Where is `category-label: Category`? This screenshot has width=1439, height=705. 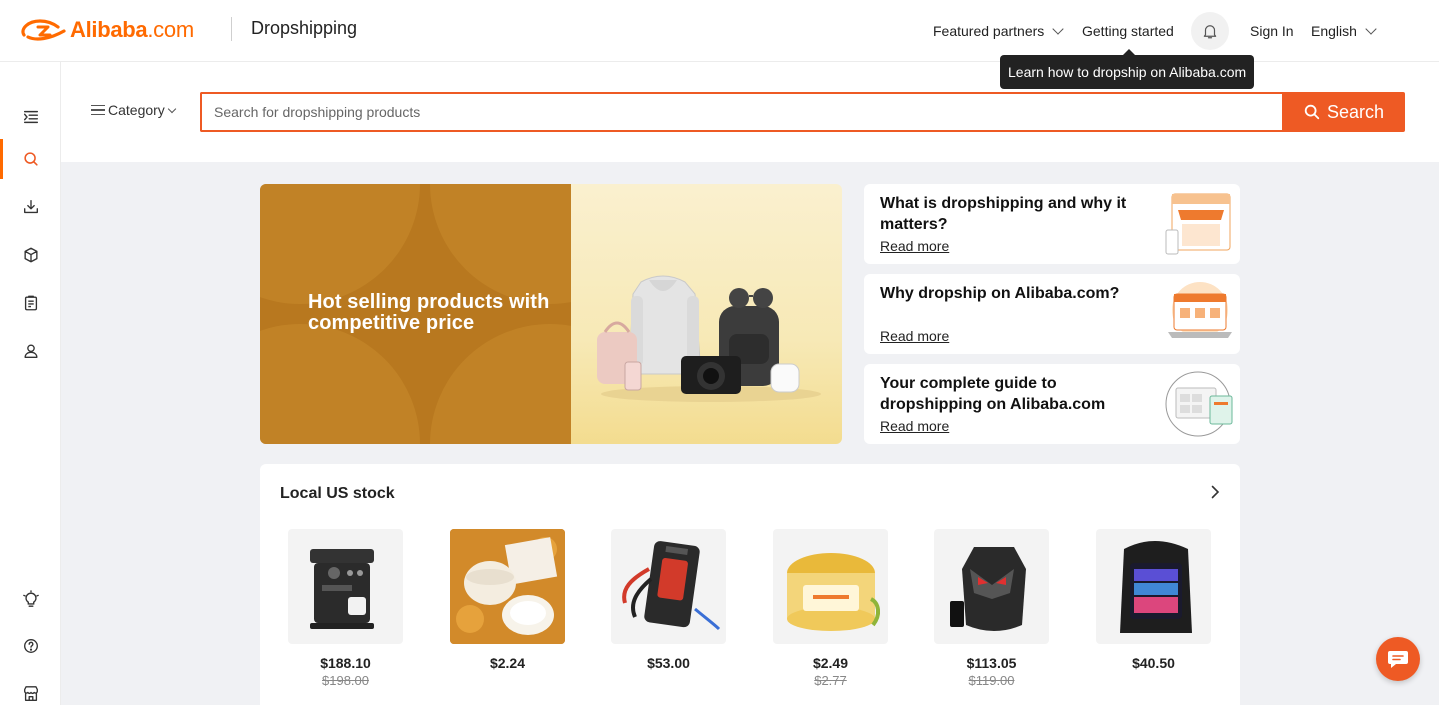
category-label: Category is located at coordinates (136, 110).